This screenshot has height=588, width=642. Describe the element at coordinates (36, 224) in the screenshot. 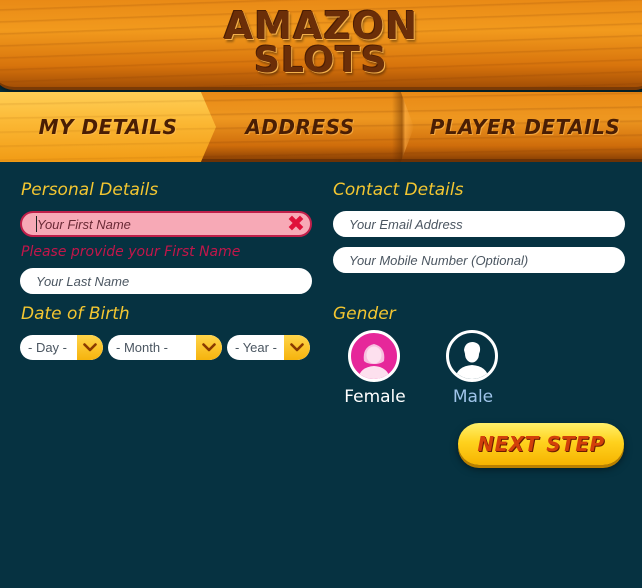

I see `text-caret` at that location.